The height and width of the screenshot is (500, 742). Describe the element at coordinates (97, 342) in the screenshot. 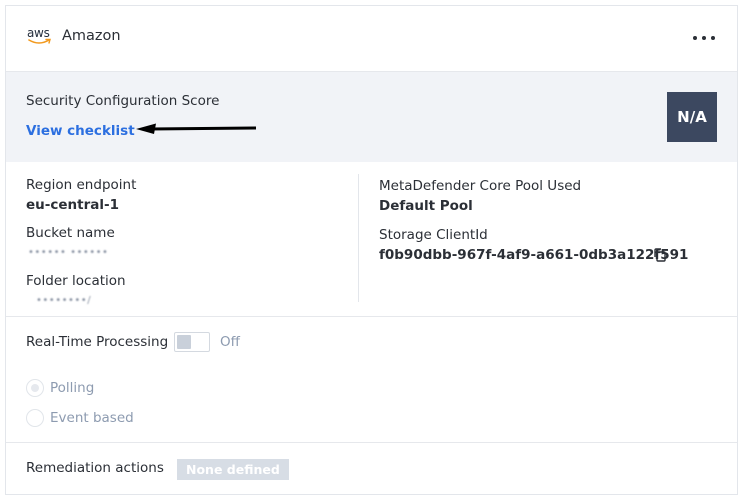

I see `realtime-label: Real-Time Processing` at that location.